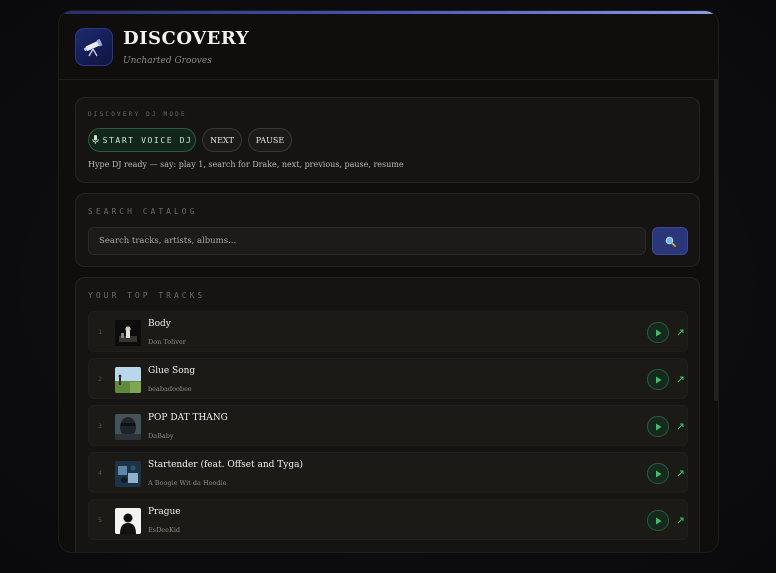 The image size is (776, 573). Describe the element at coordinates (367, 241) in the screenshot. I see `search-input` at that location.